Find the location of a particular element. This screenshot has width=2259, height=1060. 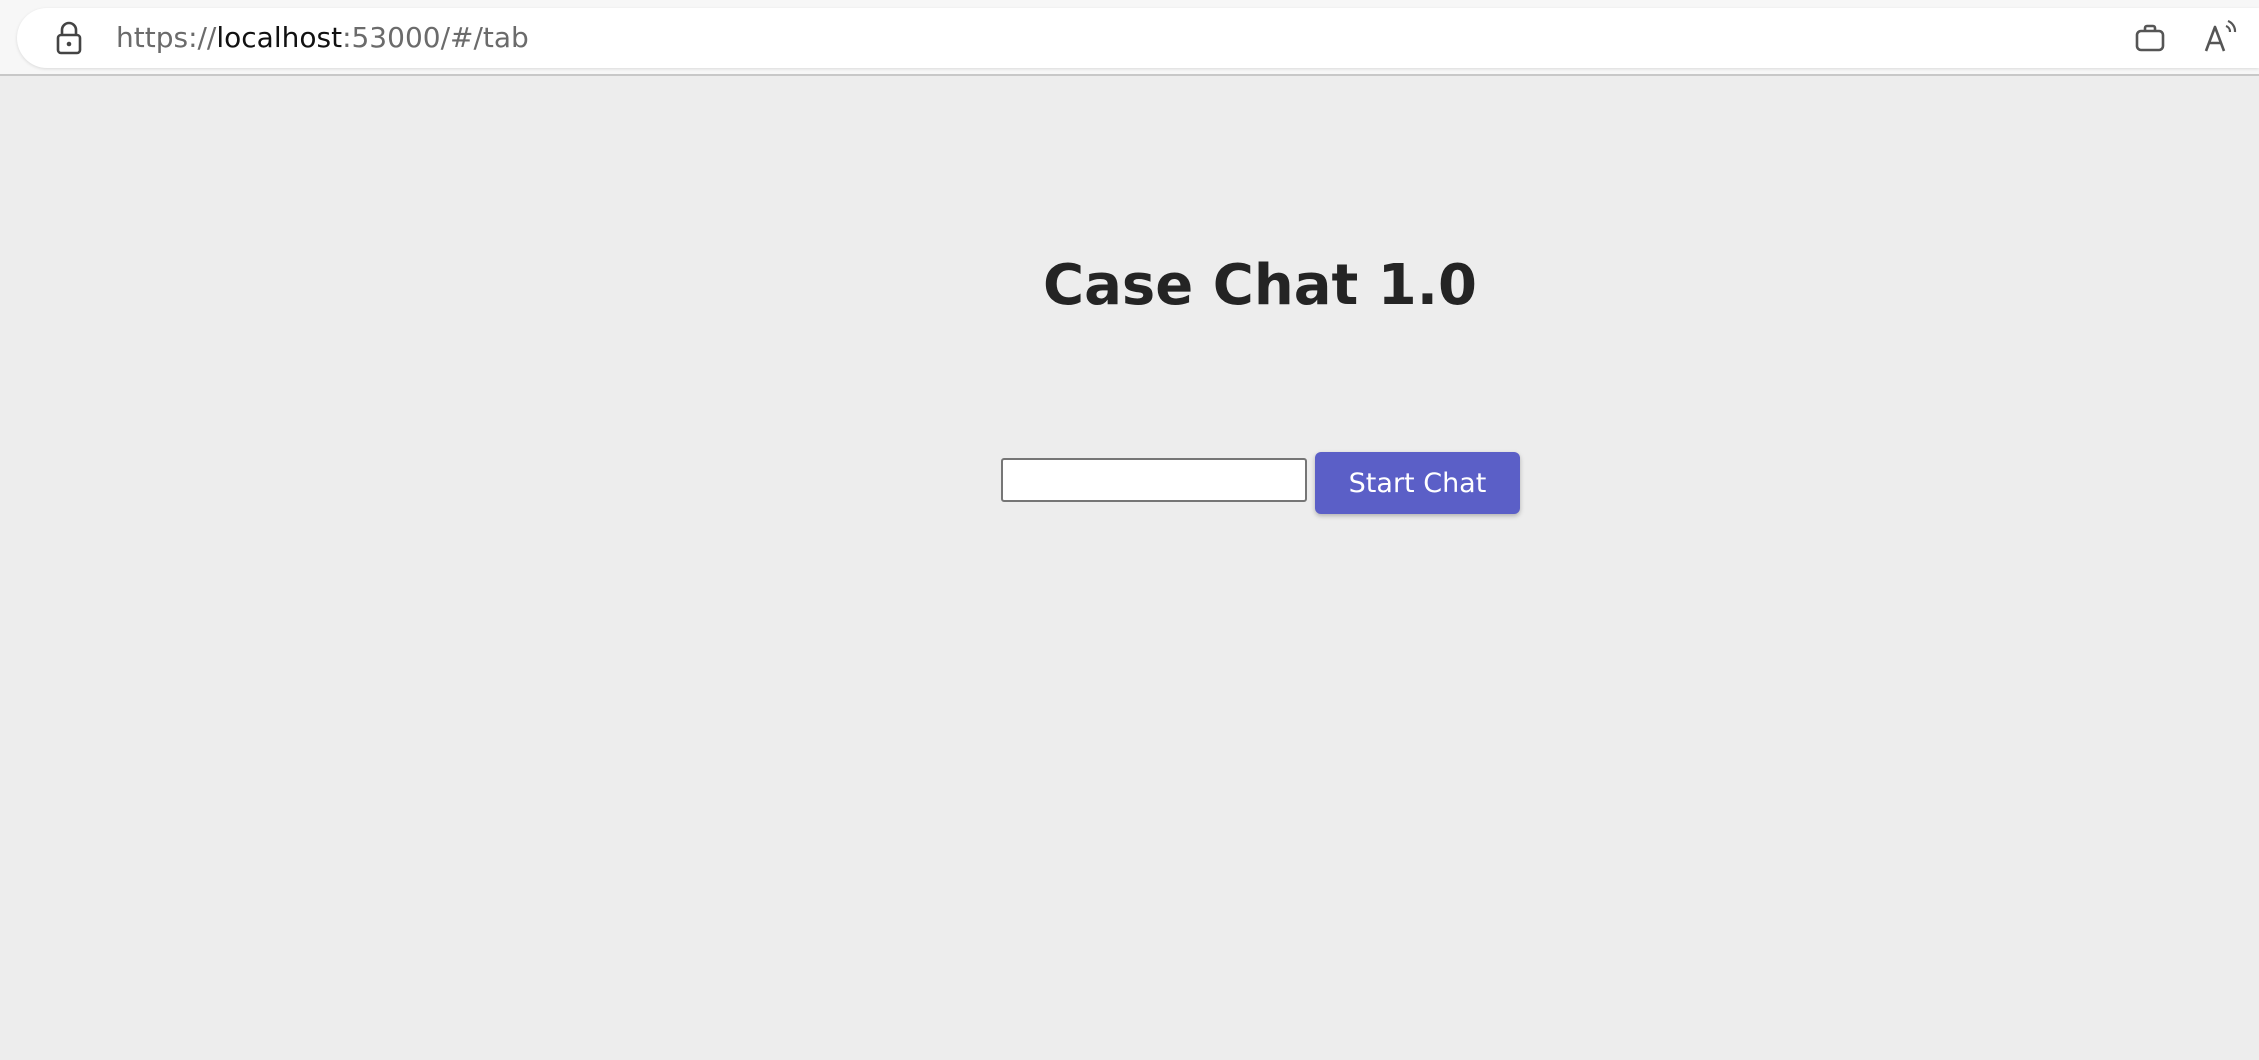

url-scheme: https:// is located at coordinates (166, 37).